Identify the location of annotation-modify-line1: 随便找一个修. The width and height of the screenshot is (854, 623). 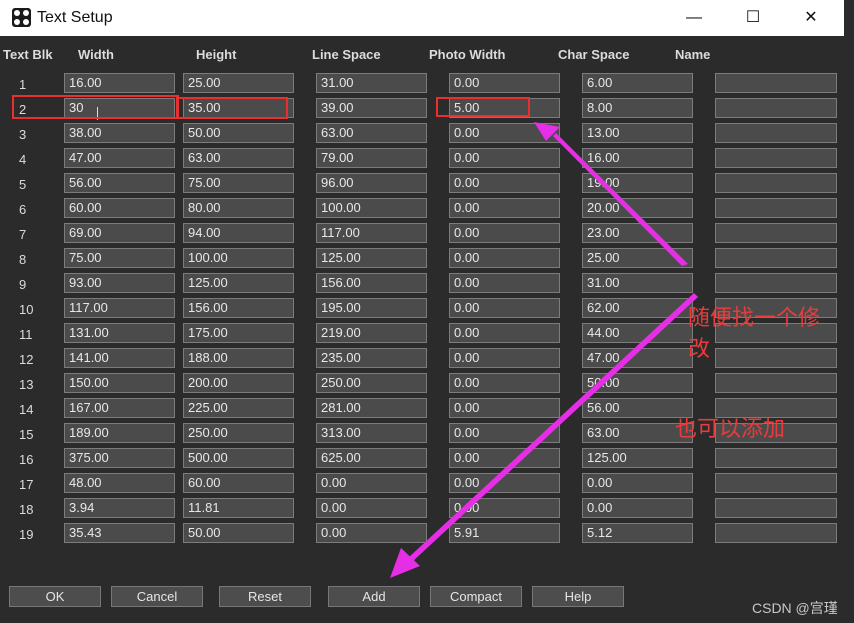
(754, 317).